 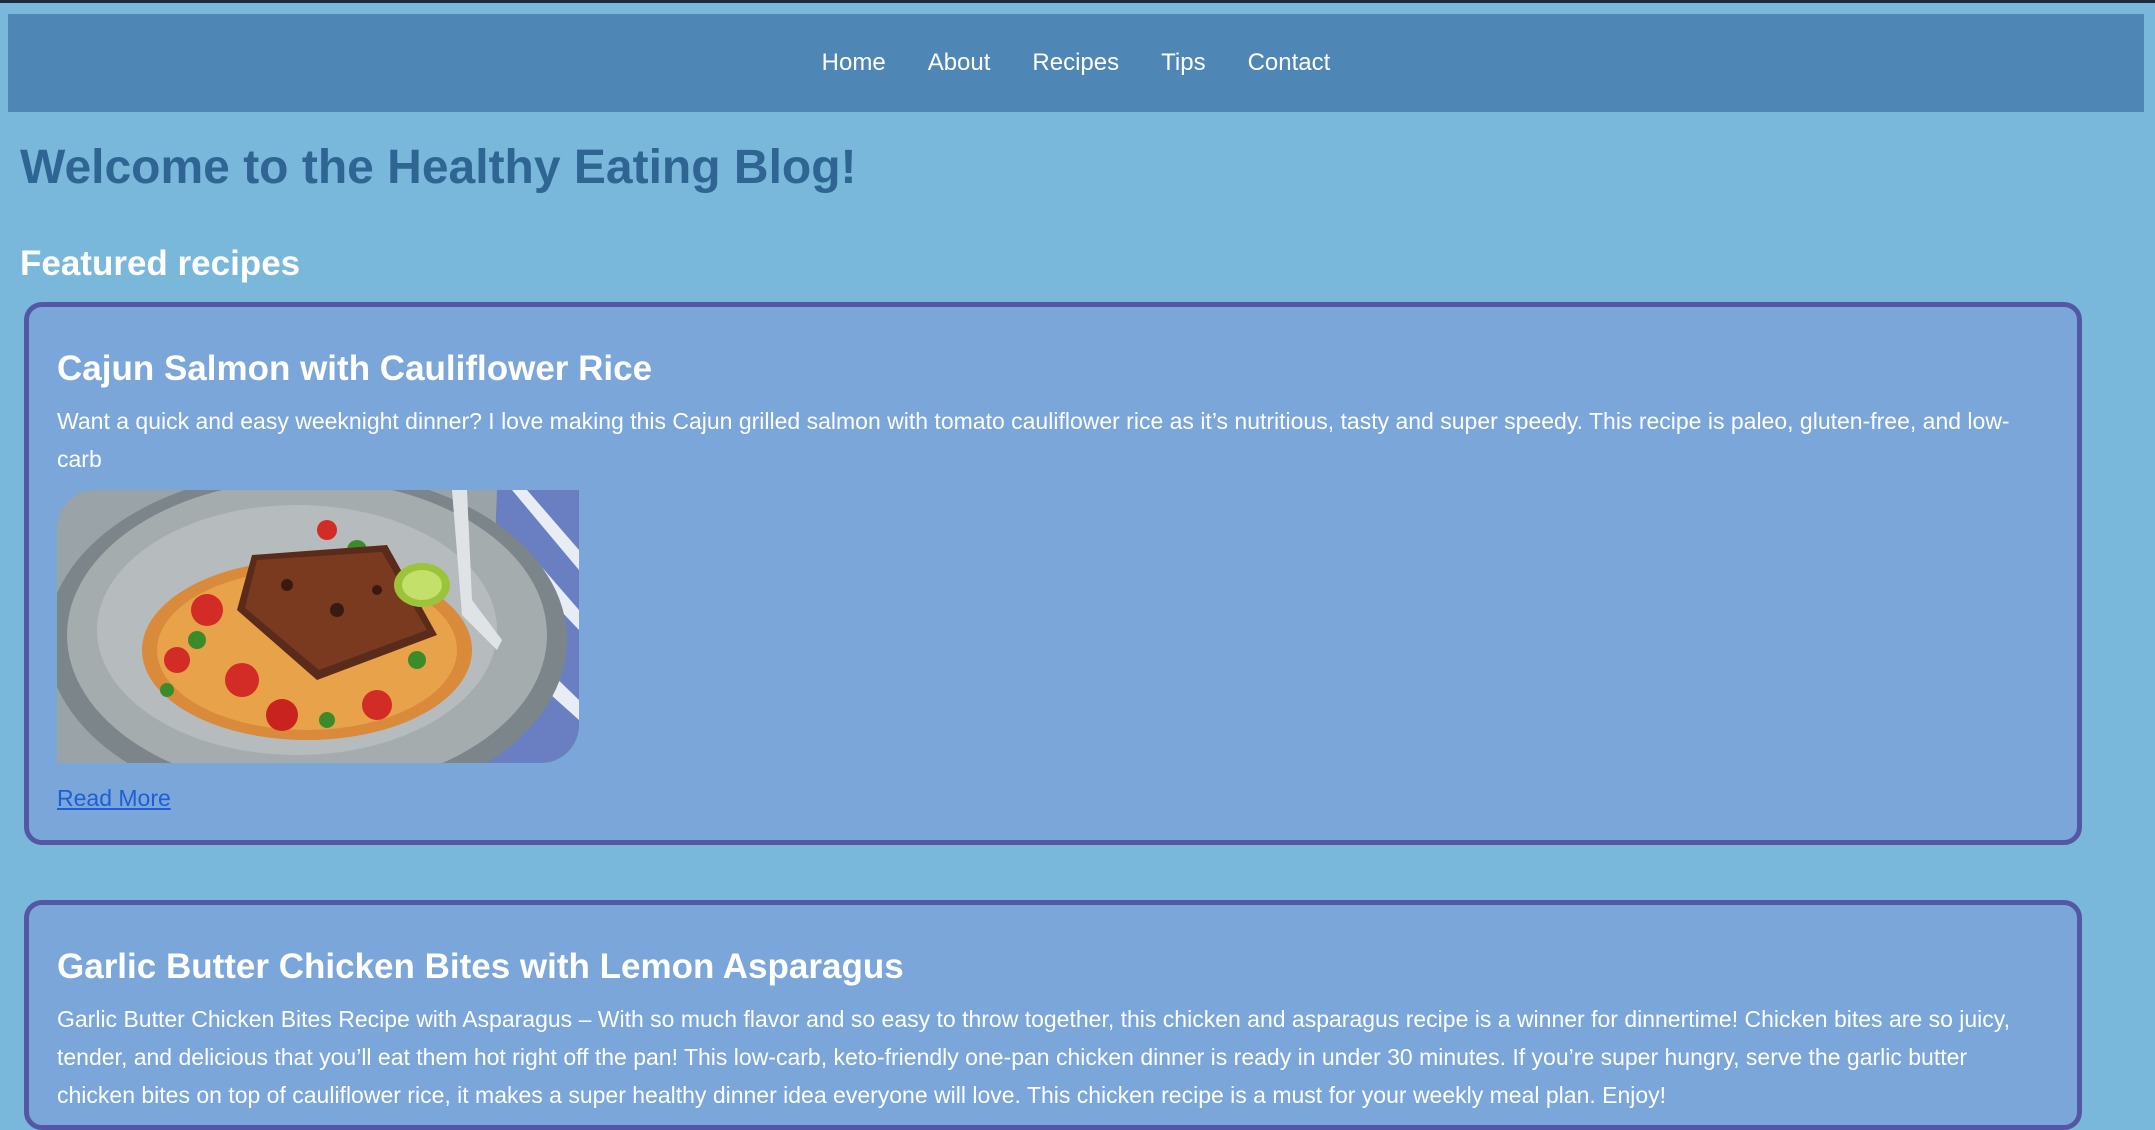 What do you see at coordinates (160, 263) in the screenshot?
I see `section-title: Featured recipes` at bounding box center [160, 263].